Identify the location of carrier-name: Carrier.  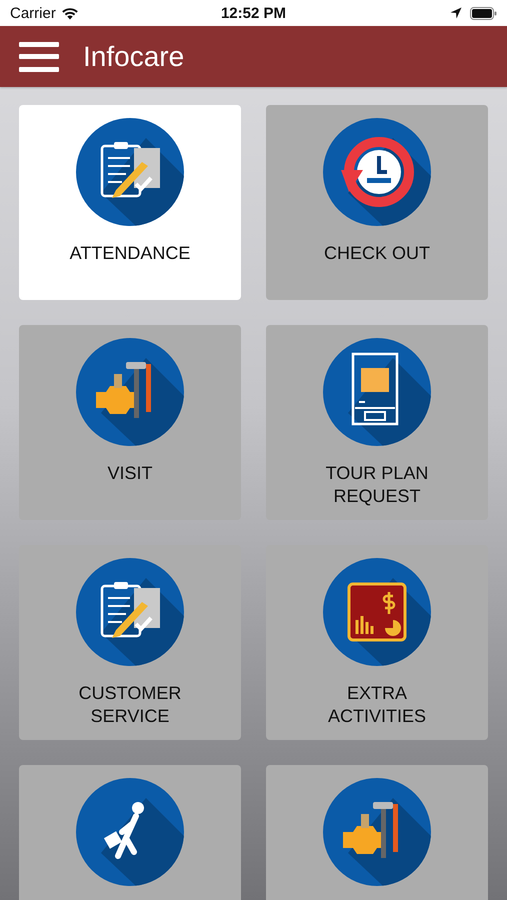
(33, 13).